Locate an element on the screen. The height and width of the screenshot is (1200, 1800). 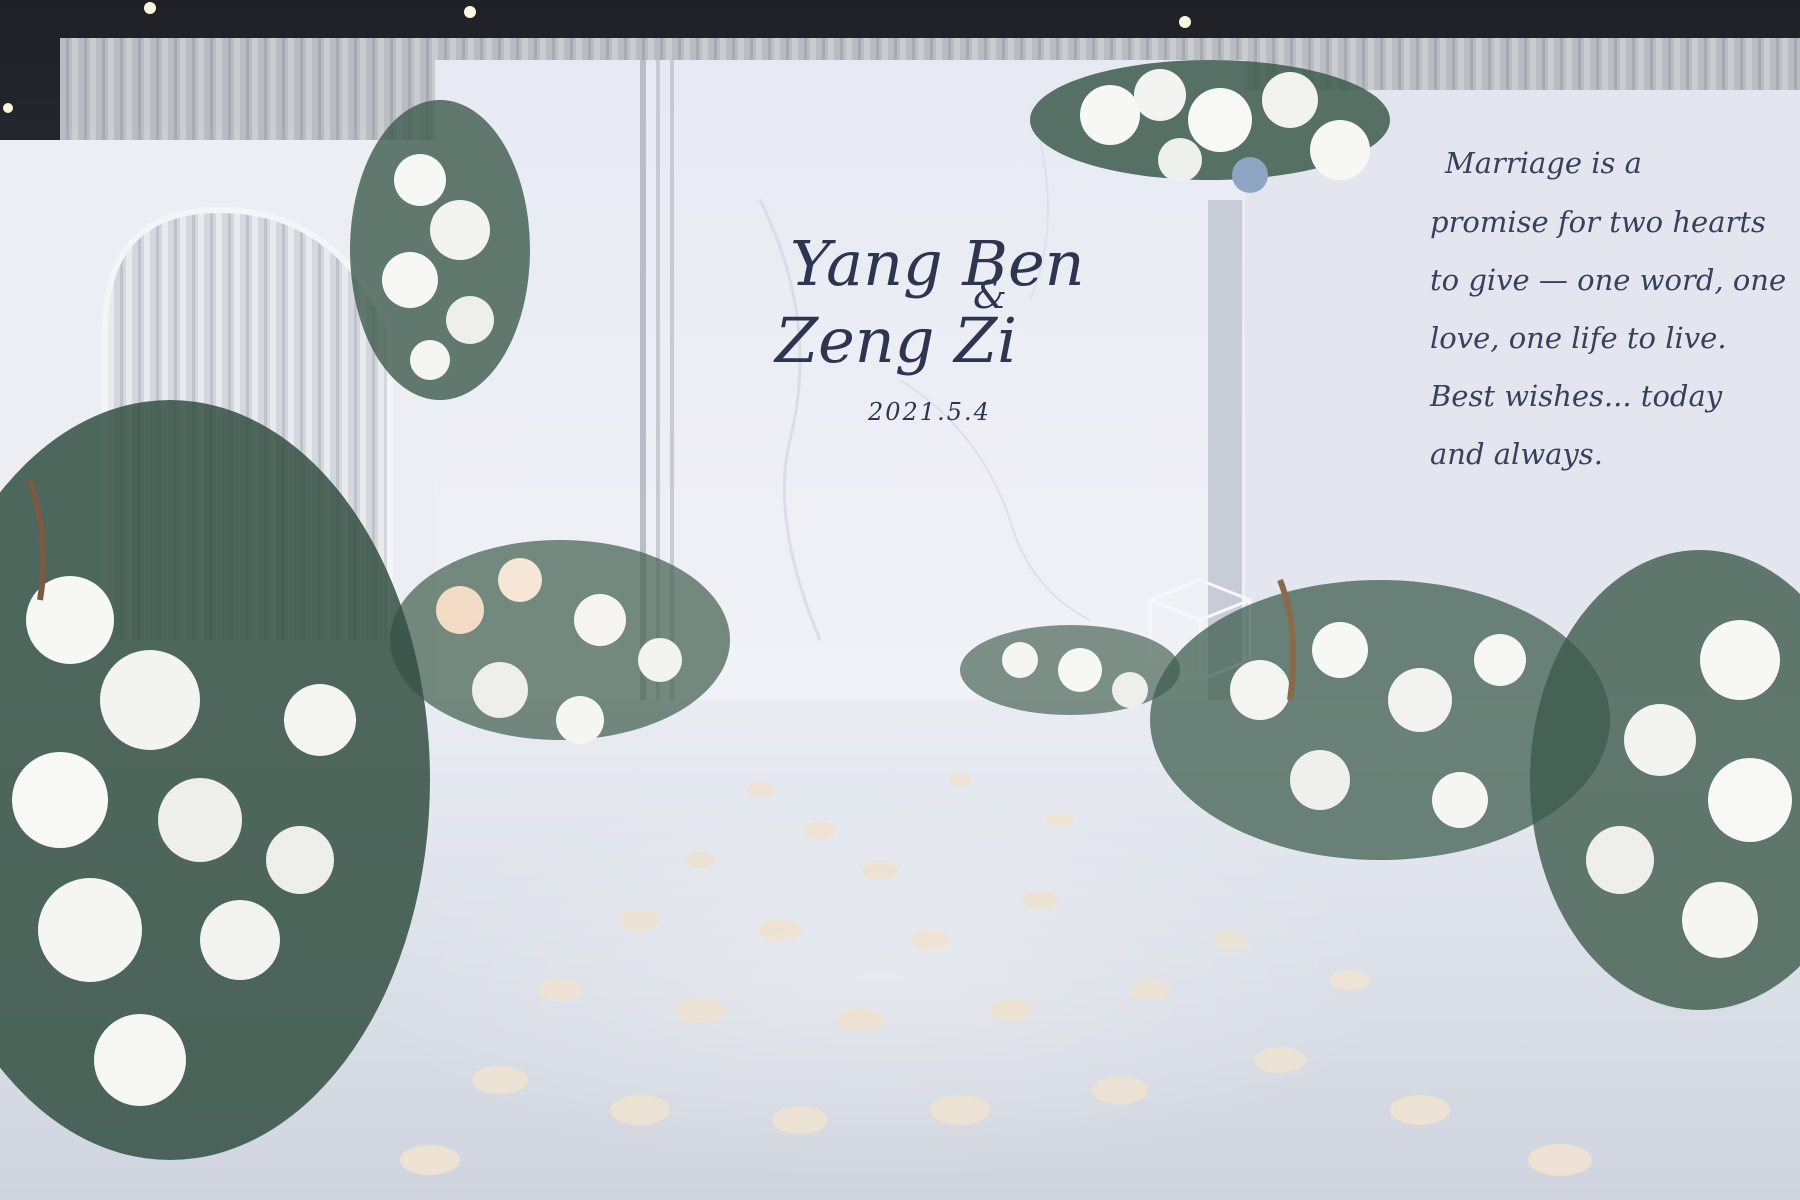
quote-line: and always. is located at coordinates (1516, 454).